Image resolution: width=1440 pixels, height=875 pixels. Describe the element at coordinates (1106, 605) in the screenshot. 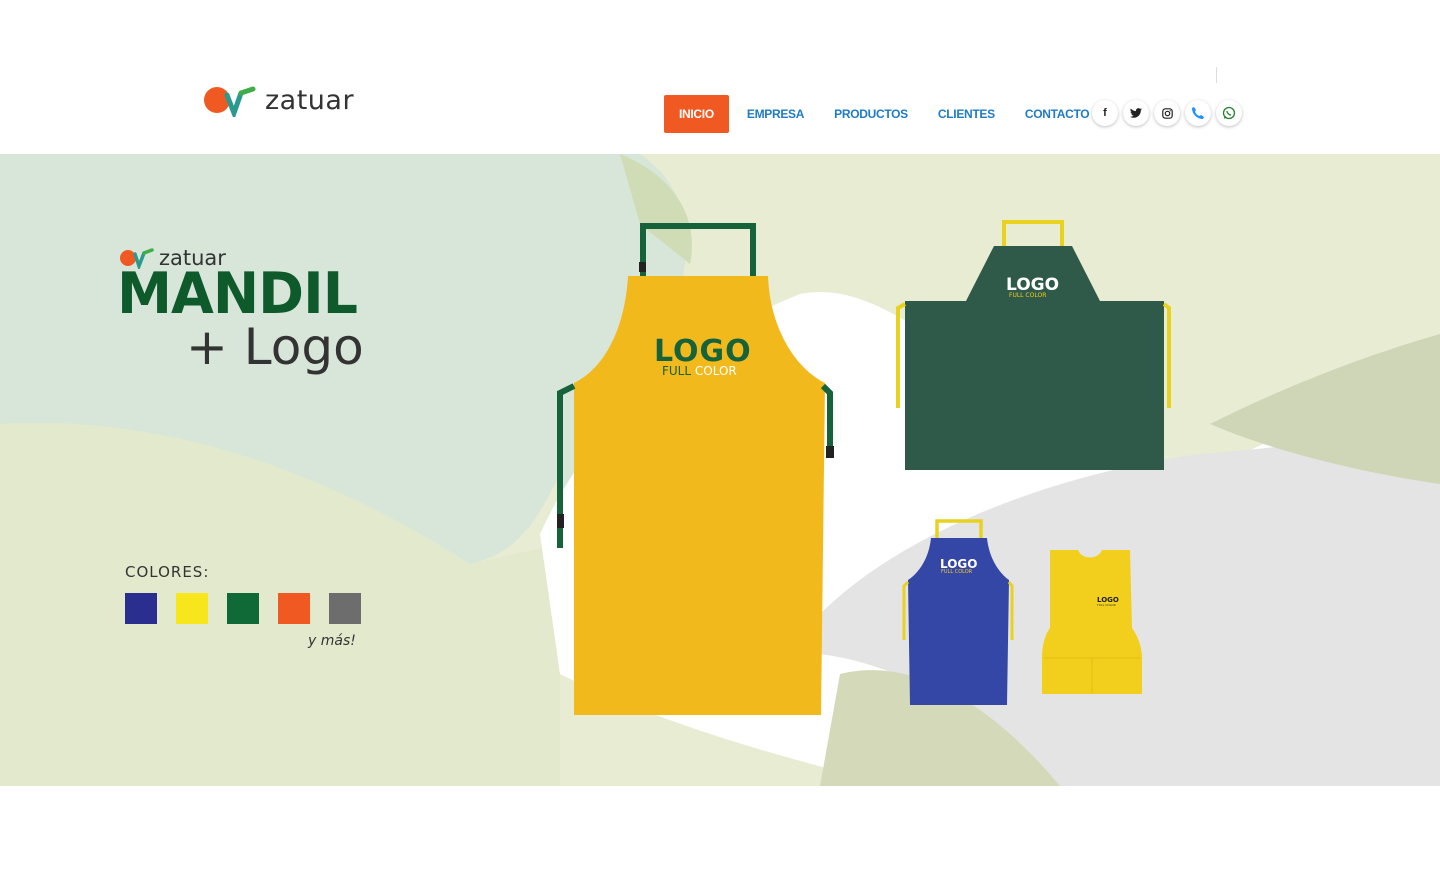

I see `yellow-bib-logo-sub: FULL COLOR` at that location.